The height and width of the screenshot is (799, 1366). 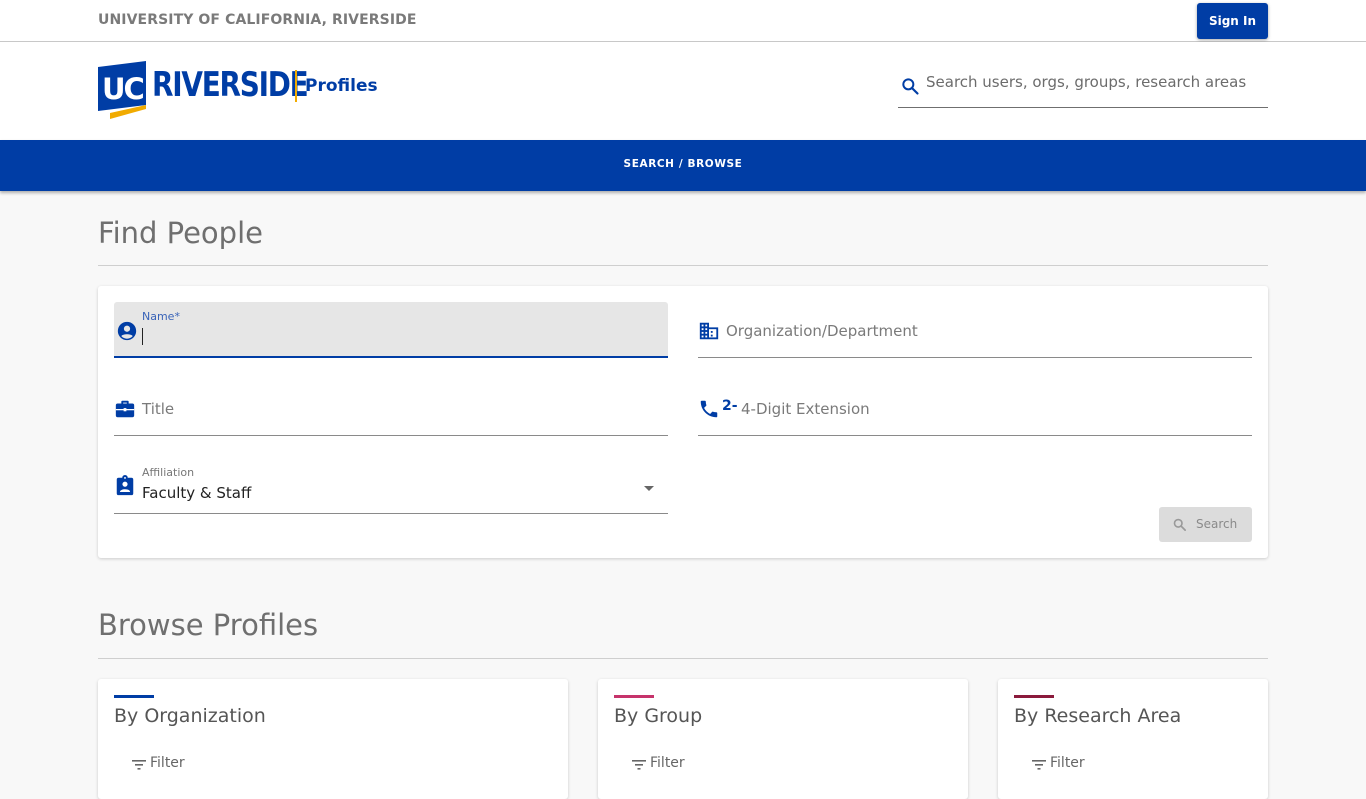 I want to click on text-cursor, so click(x=142, y=336).